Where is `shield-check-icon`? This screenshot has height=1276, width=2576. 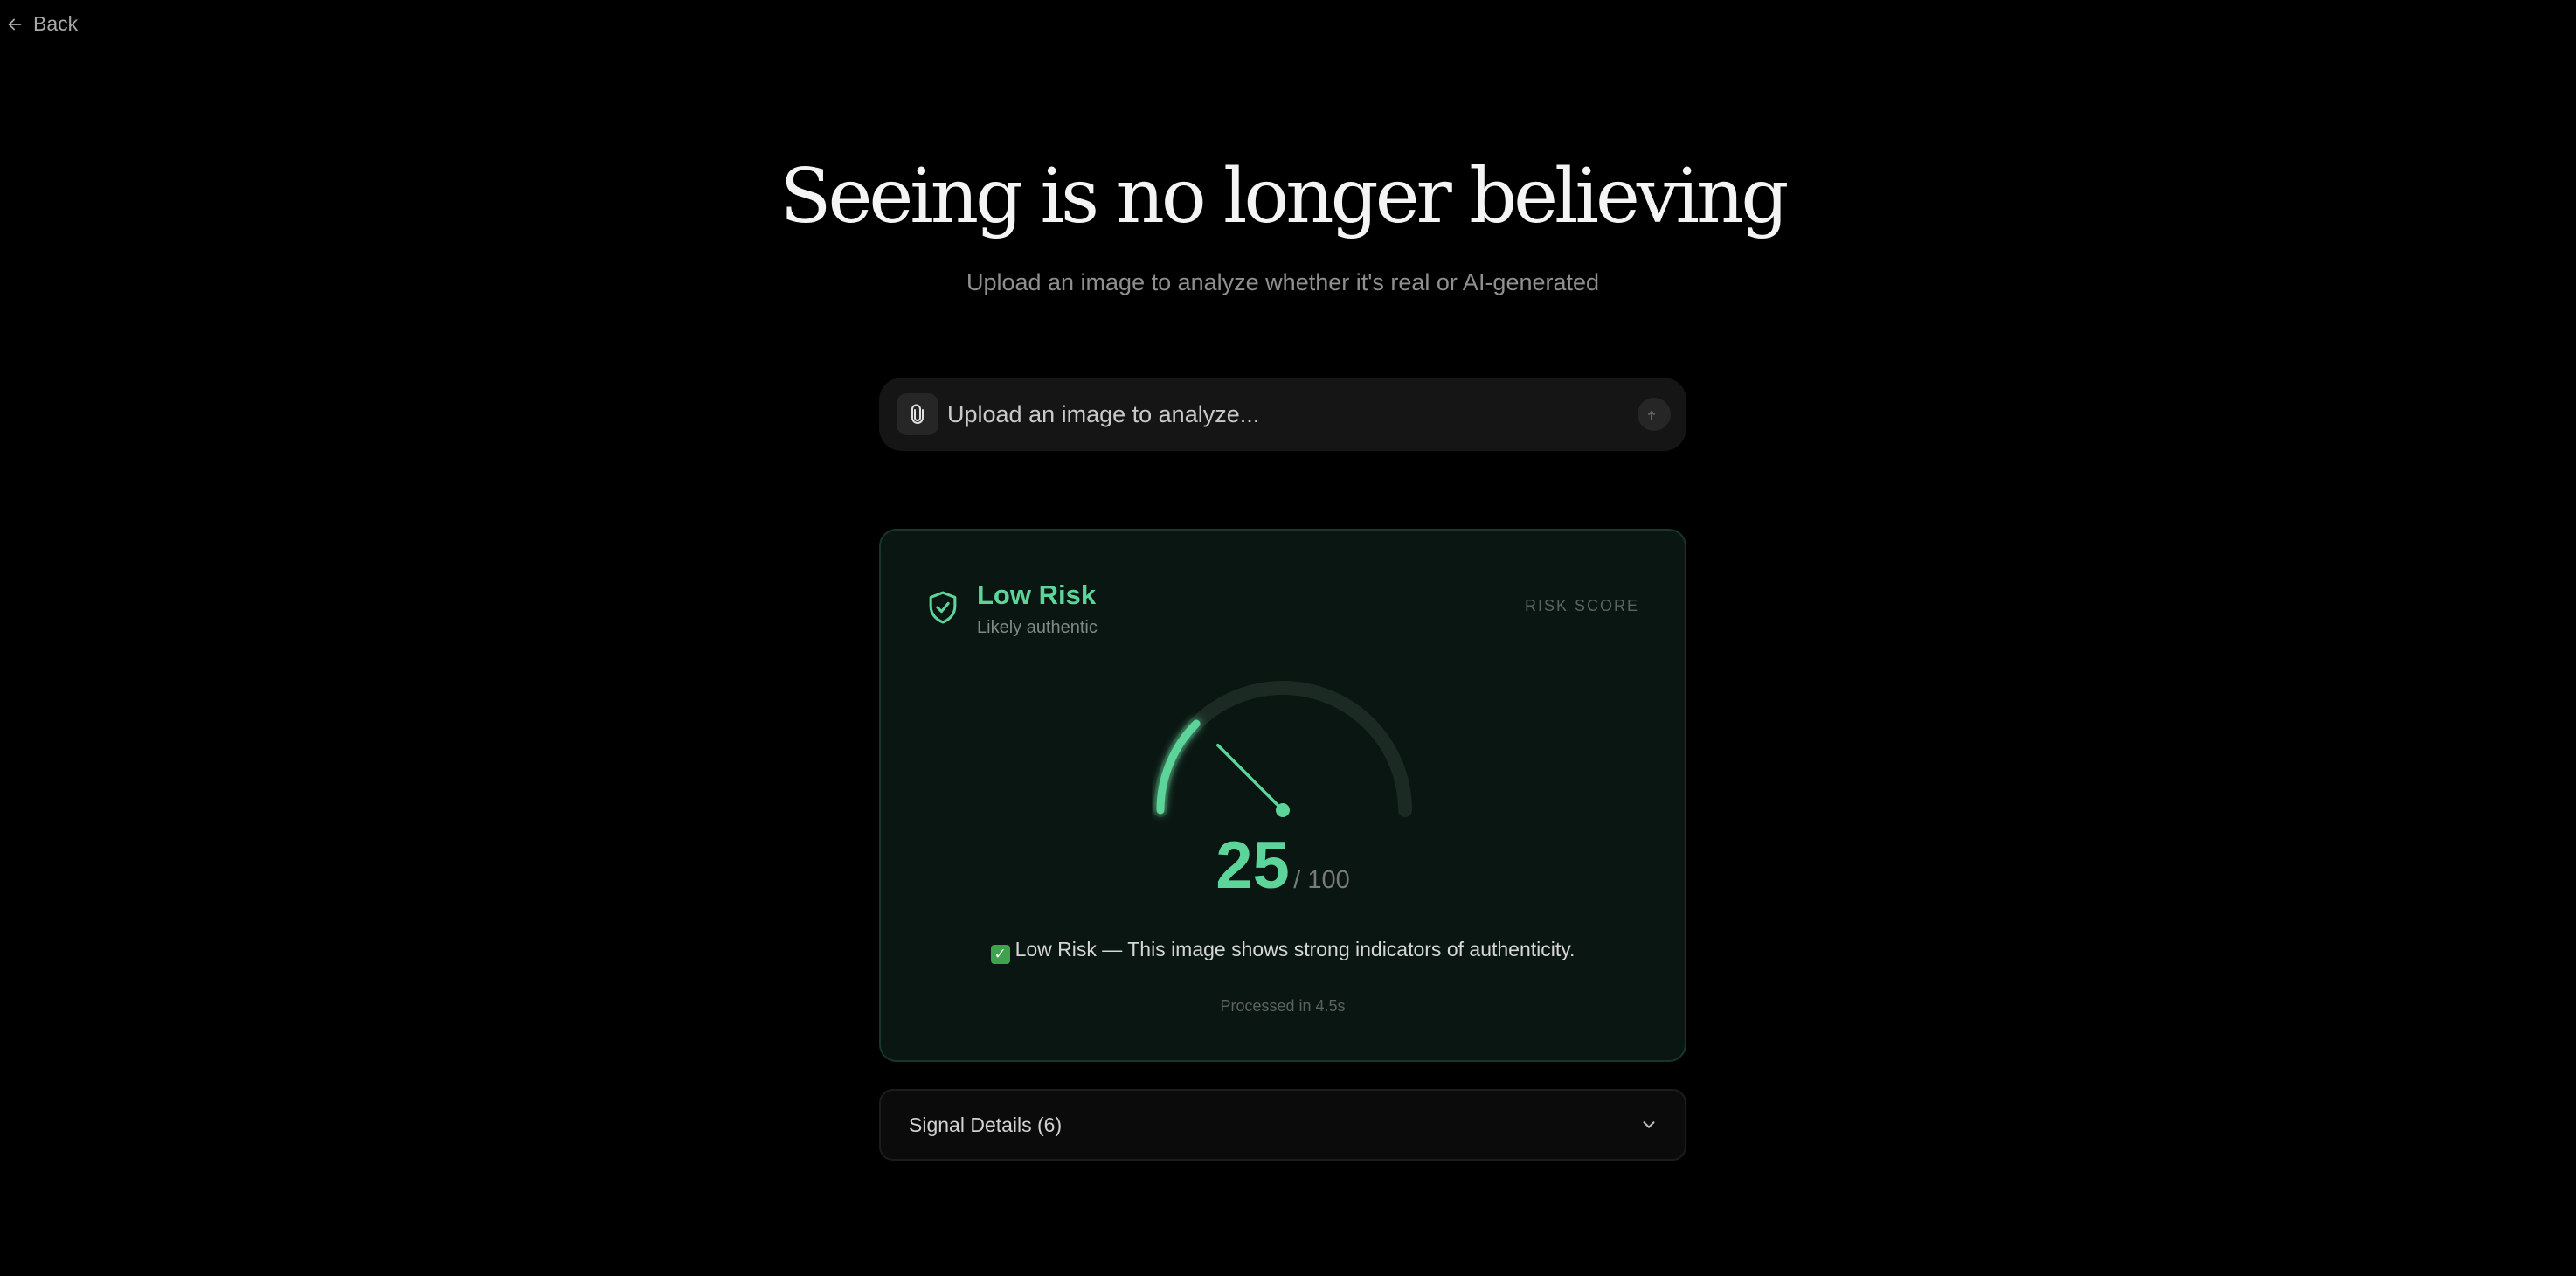 shield-check-icon is located at coordinates (943, 608).